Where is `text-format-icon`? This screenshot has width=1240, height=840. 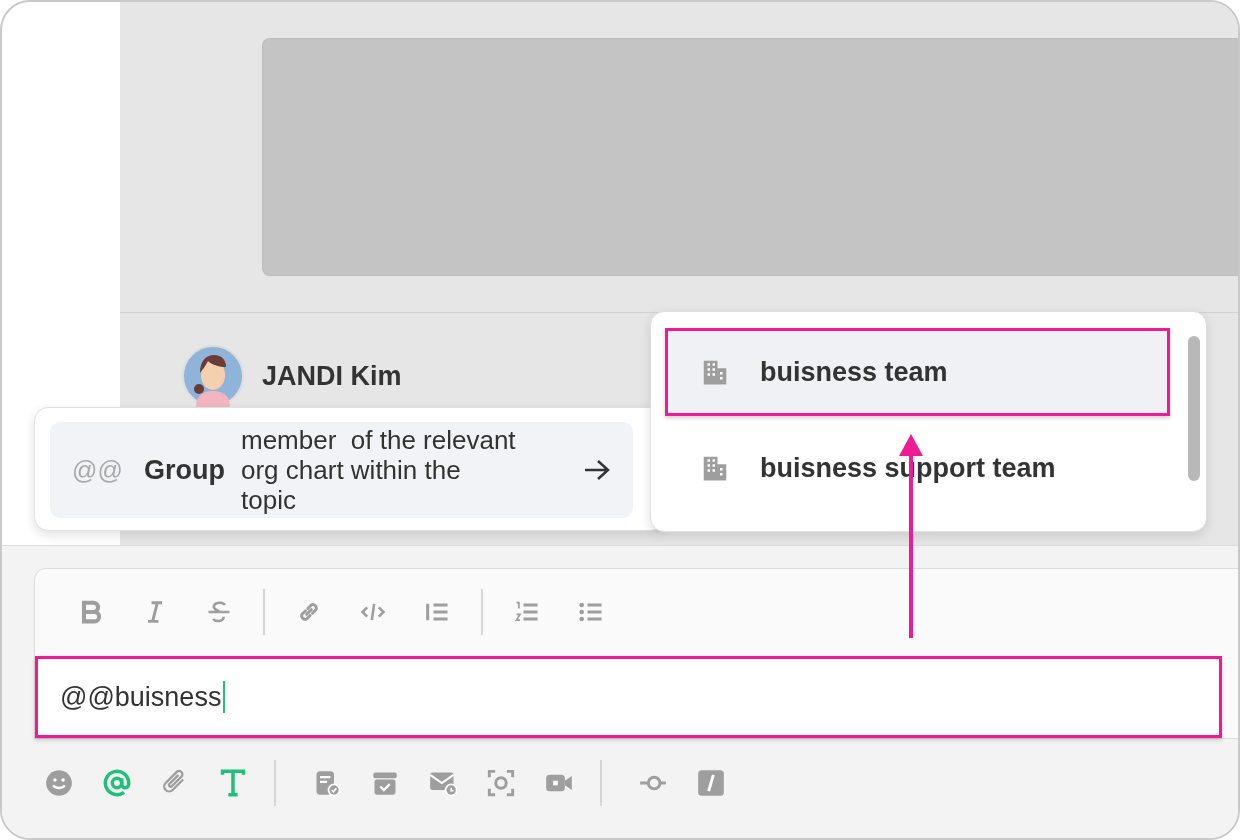
text-format-icon is located at coordinates (233, 783).